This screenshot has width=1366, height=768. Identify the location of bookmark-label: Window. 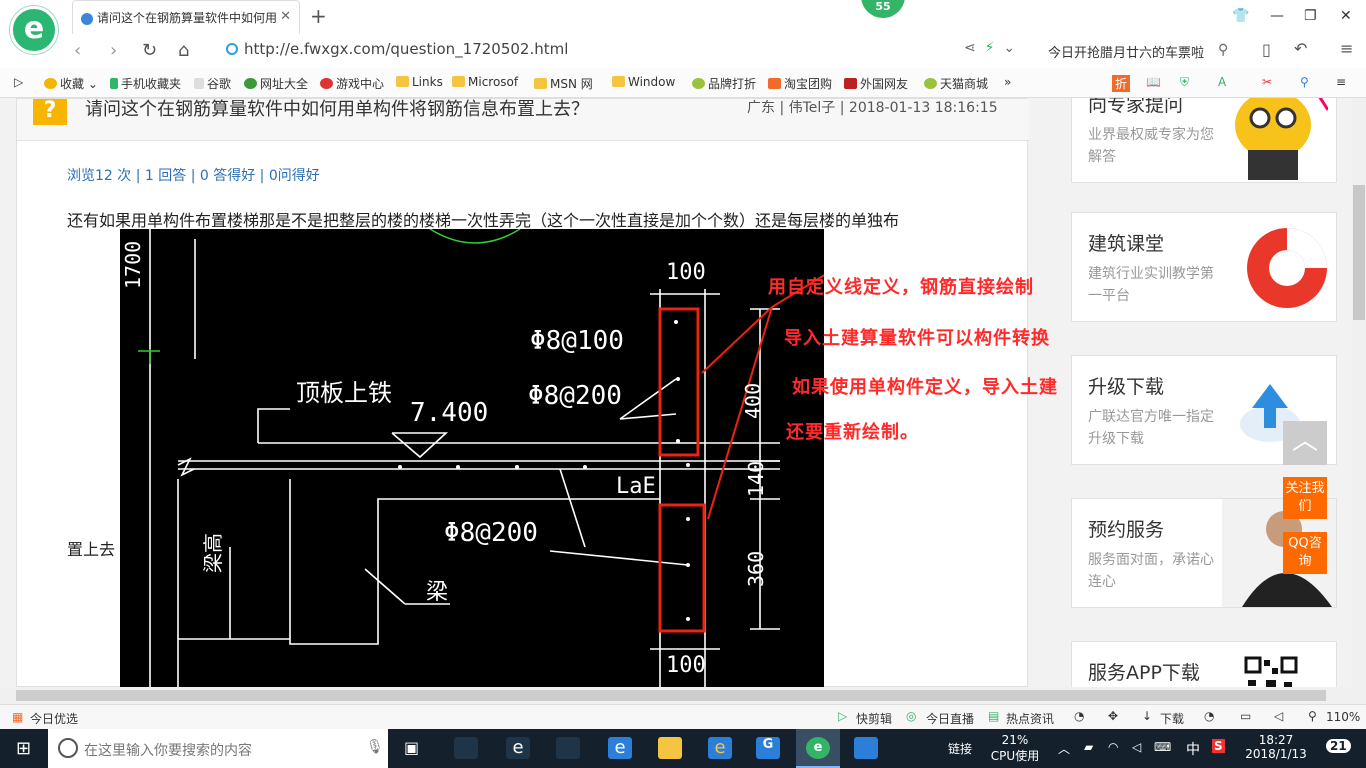
(652, 82).